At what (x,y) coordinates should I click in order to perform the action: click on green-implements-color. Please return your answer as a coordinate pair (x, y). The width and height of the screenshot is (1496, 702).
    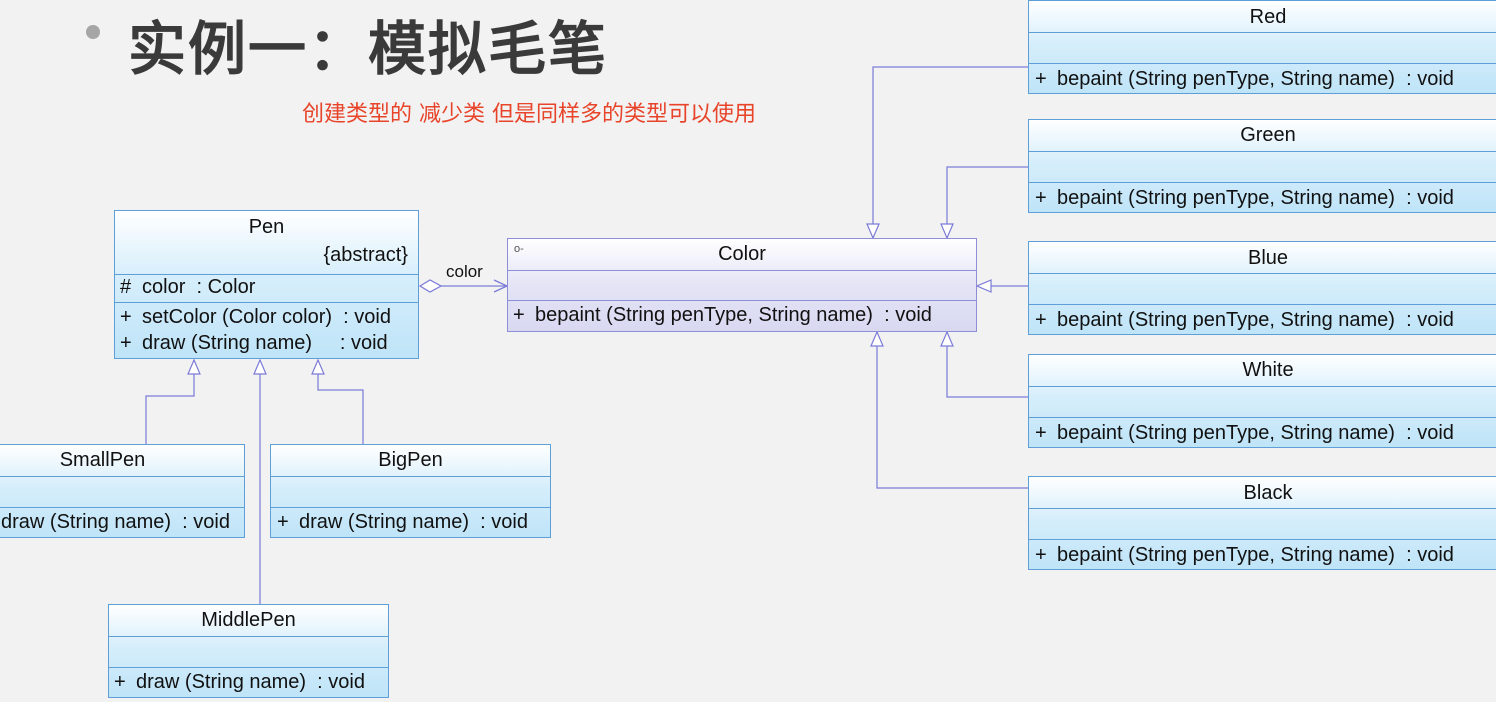
    Looking at the image, I should click on (987, 202).